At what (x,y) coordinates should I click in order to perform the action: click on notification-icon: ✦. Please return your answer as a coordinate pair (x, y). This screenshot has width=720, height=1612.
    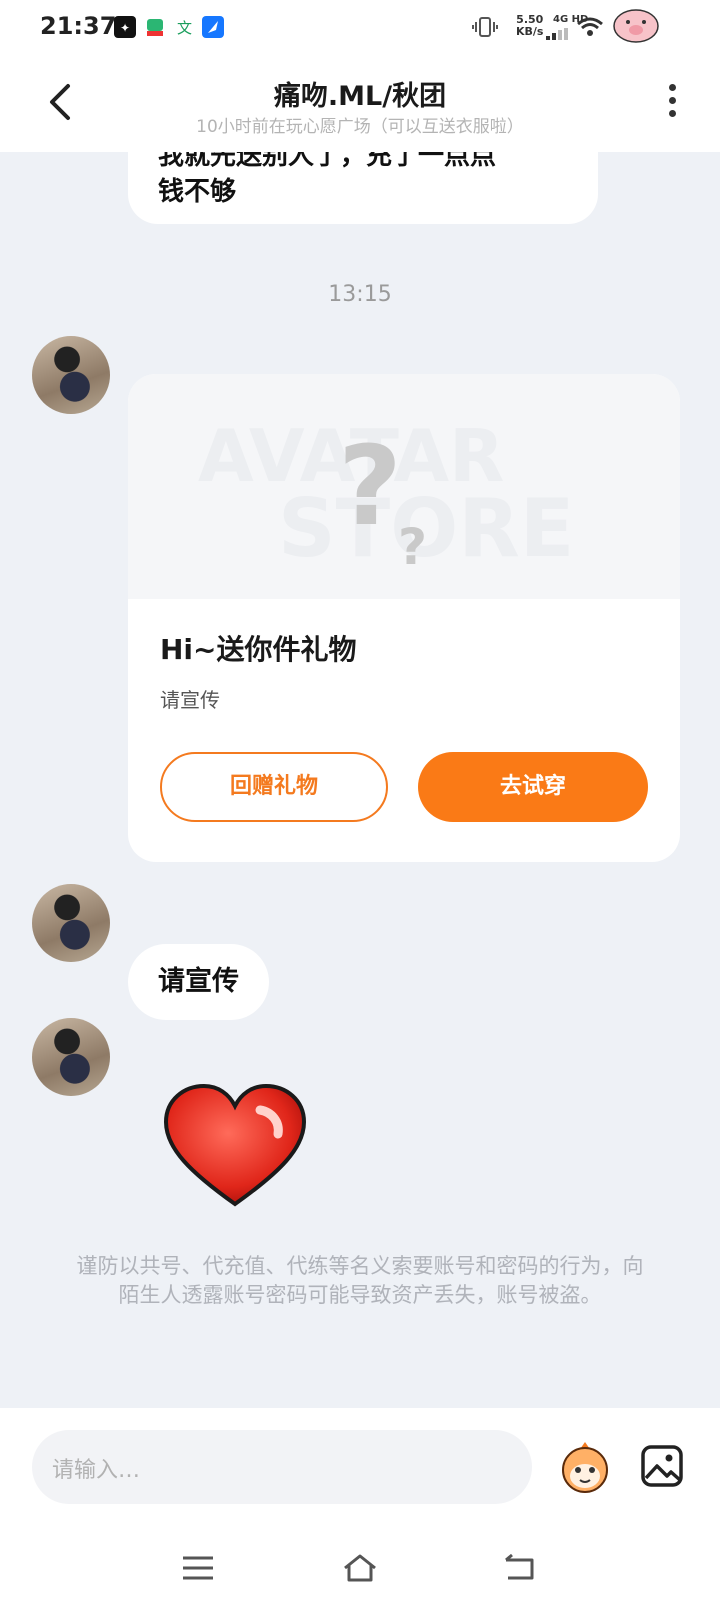
    Looking at the image, I should click on (125, 27).